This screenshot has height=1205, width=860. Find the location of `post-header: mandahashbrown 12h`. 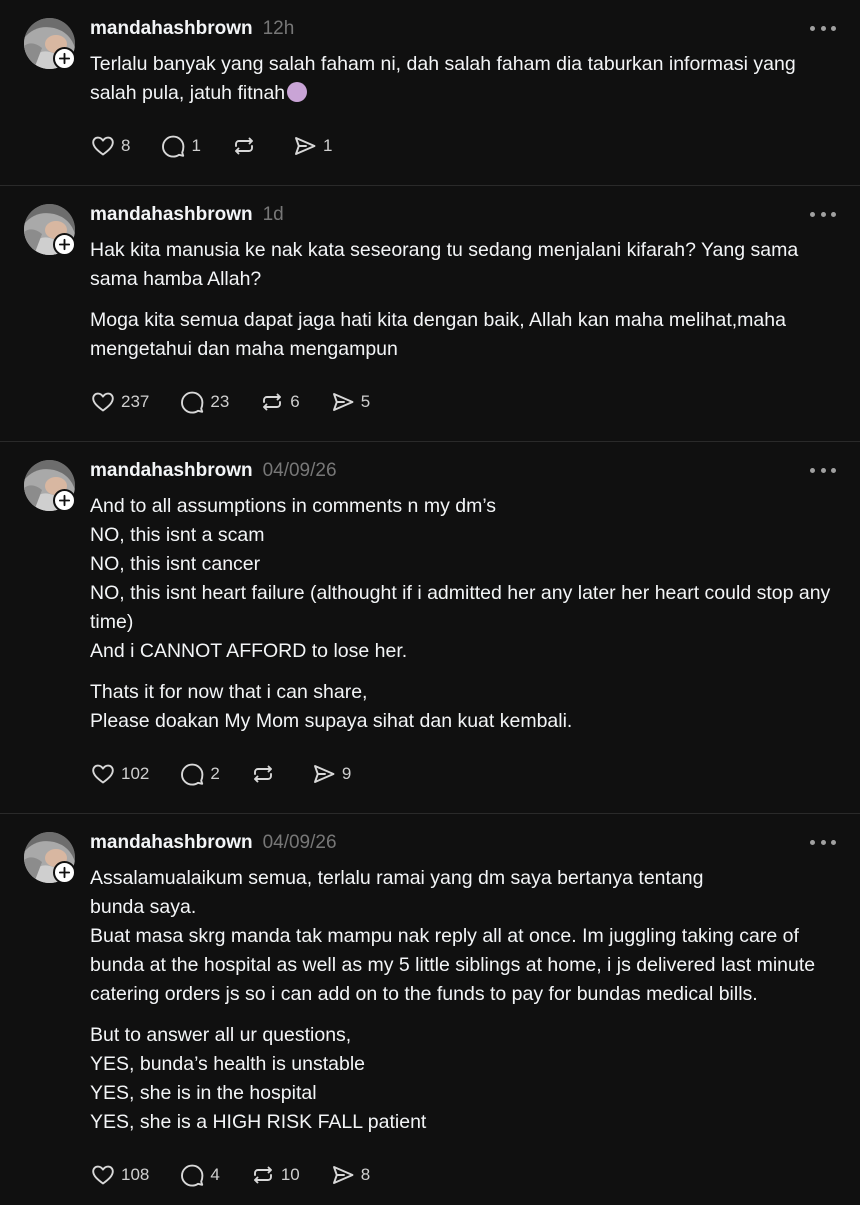

post-header: mandahashbrown 12h is located at coordinates (463, 29).